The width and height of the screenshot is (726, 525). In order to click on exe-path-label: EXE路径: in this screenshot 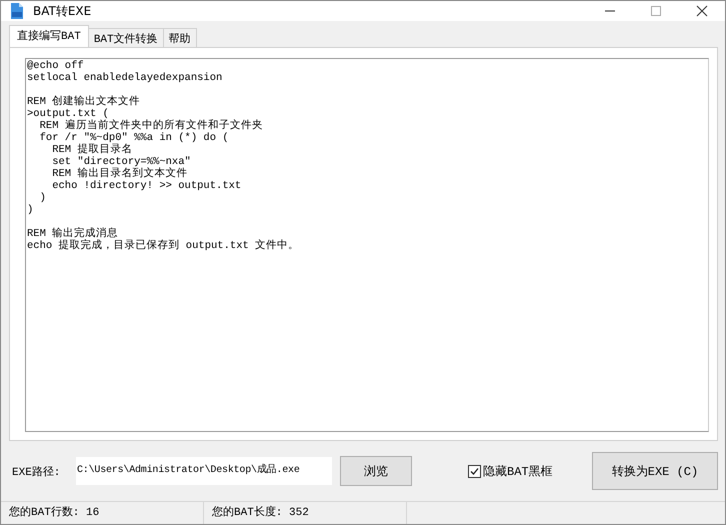, I will do `click(37, 471)`.